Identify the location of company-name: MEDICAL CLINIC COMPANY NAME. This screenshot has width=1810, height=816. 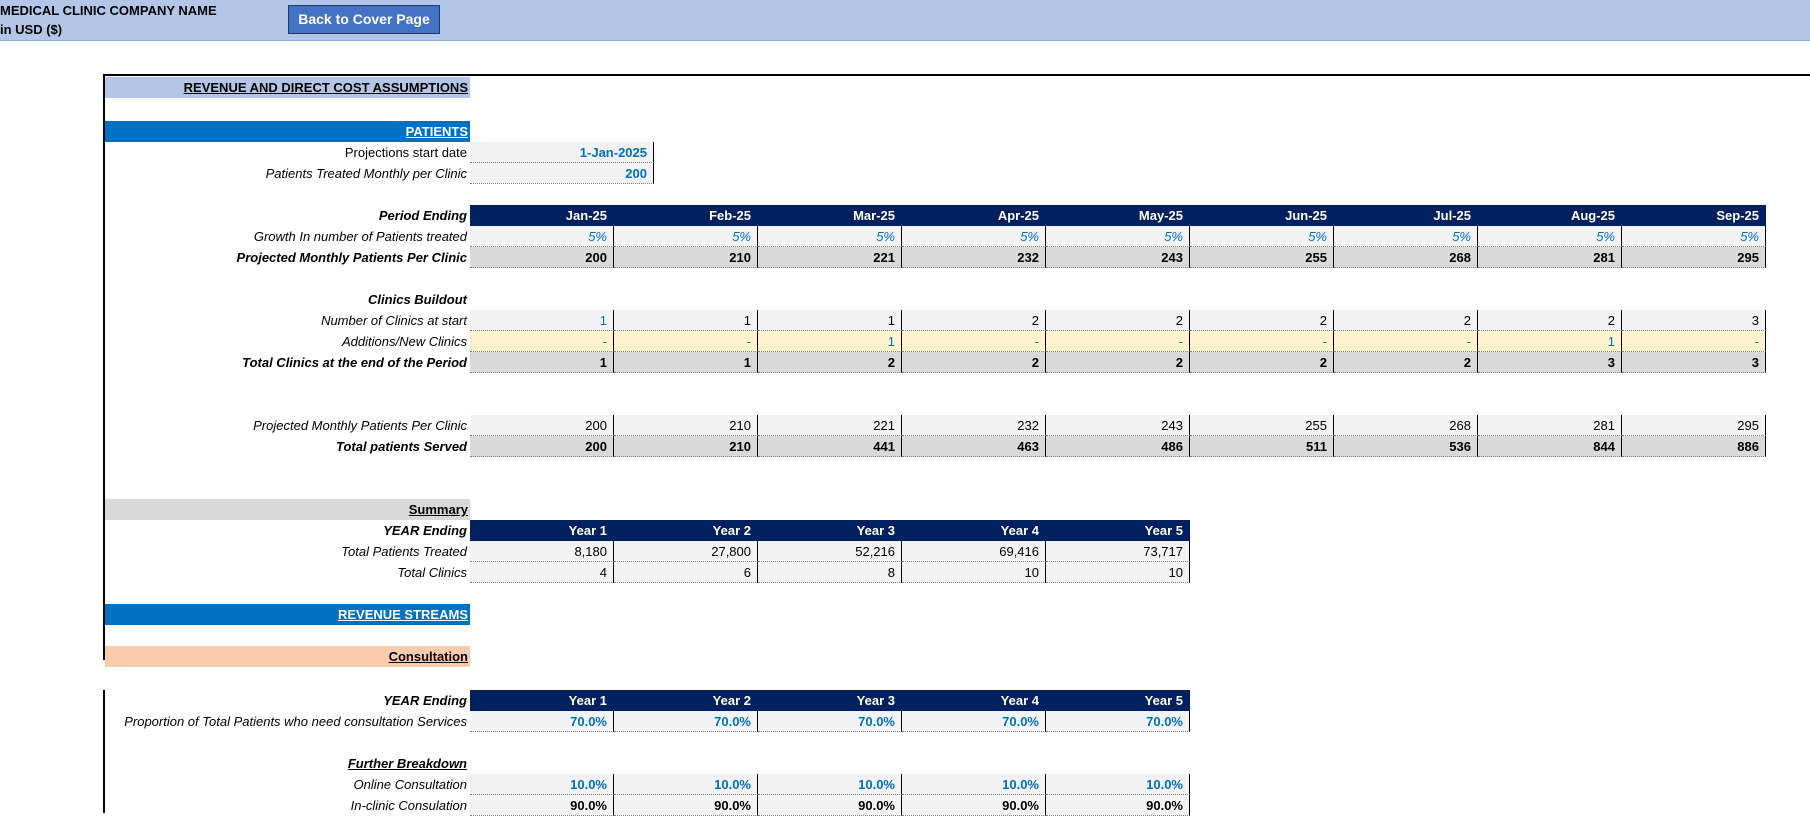
(108, 10).